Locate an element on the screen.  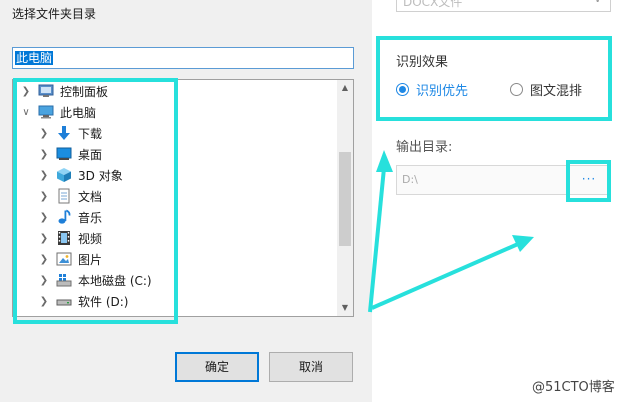
arrow-line-right is located at coordinates (445, 276).